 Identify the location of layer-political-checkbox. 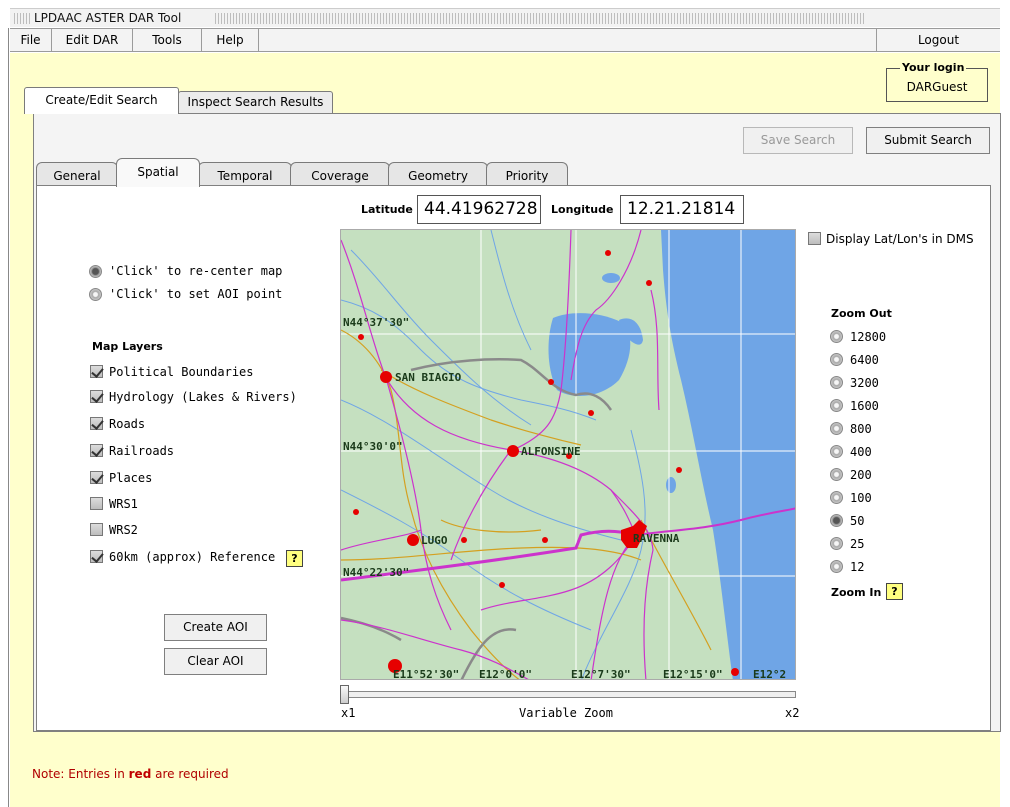
(96, 371).